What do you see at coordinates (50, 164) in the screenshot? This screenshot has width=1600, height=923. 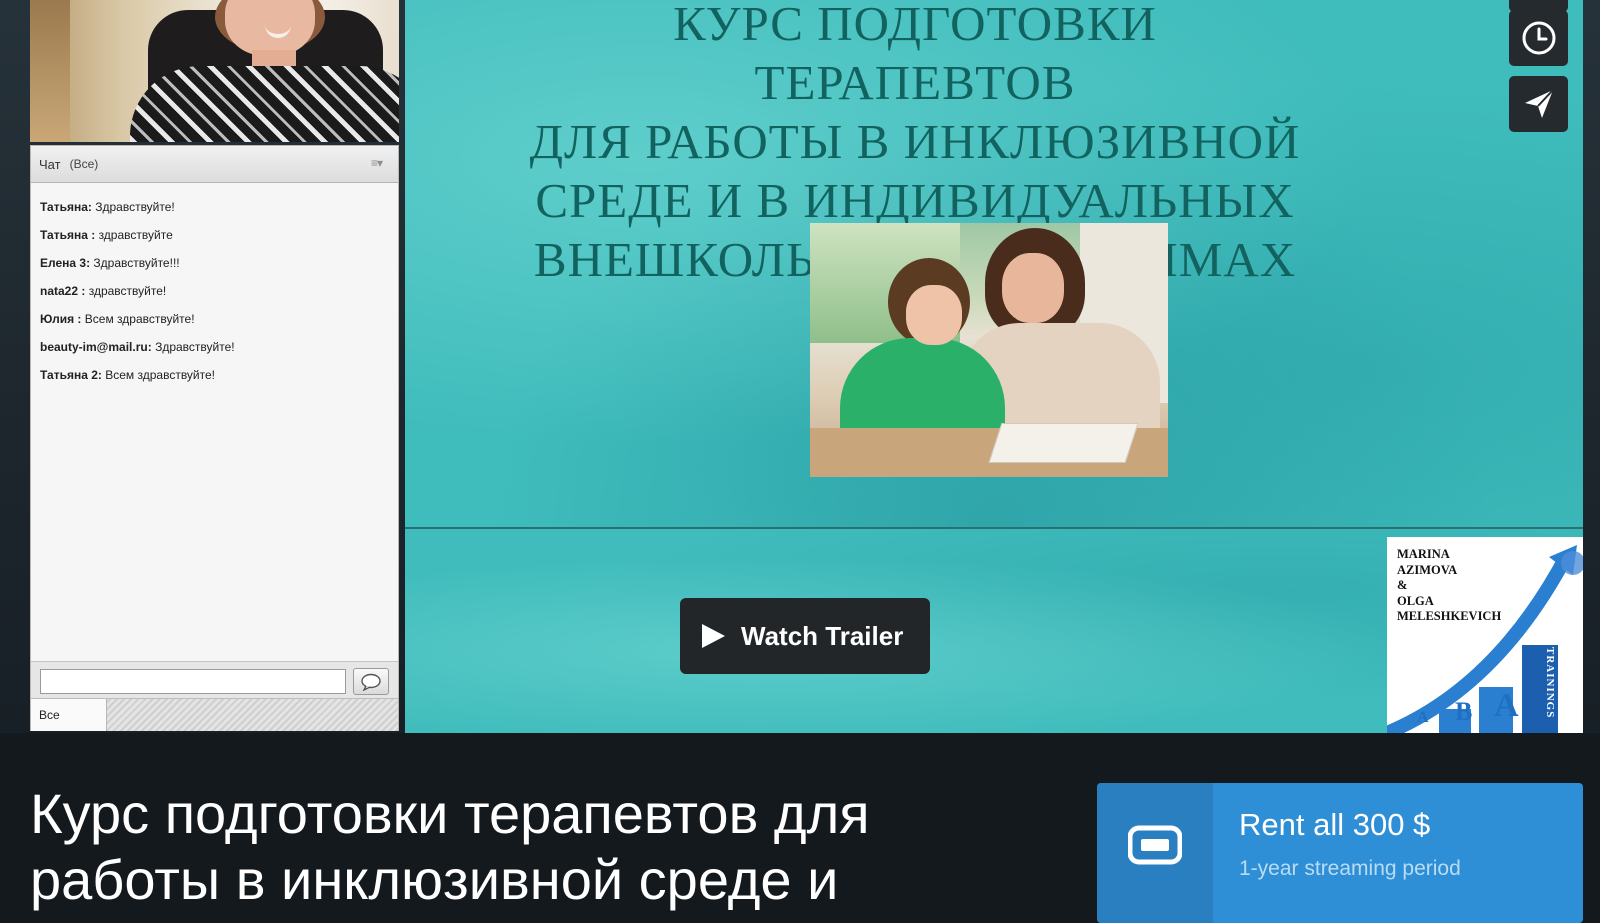 I see `chat-title: Чат` at bounding box center [50, 164].